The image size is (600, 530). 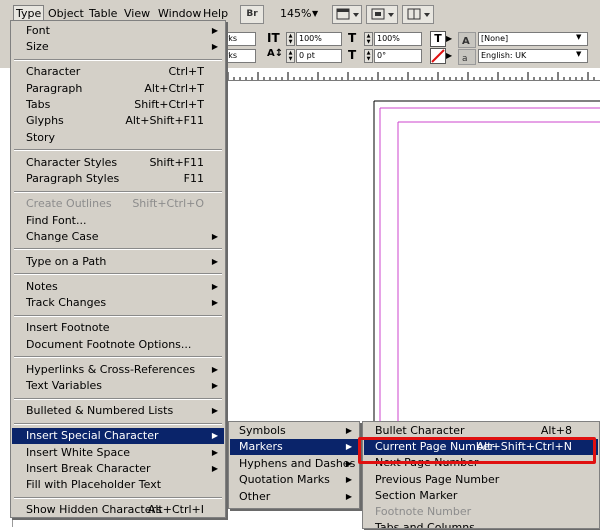 What do you see at coordinates (481, 496) in the screenshot?
I see `menu-item-section-marker: Section Marker` at bounding box center [481, 496].